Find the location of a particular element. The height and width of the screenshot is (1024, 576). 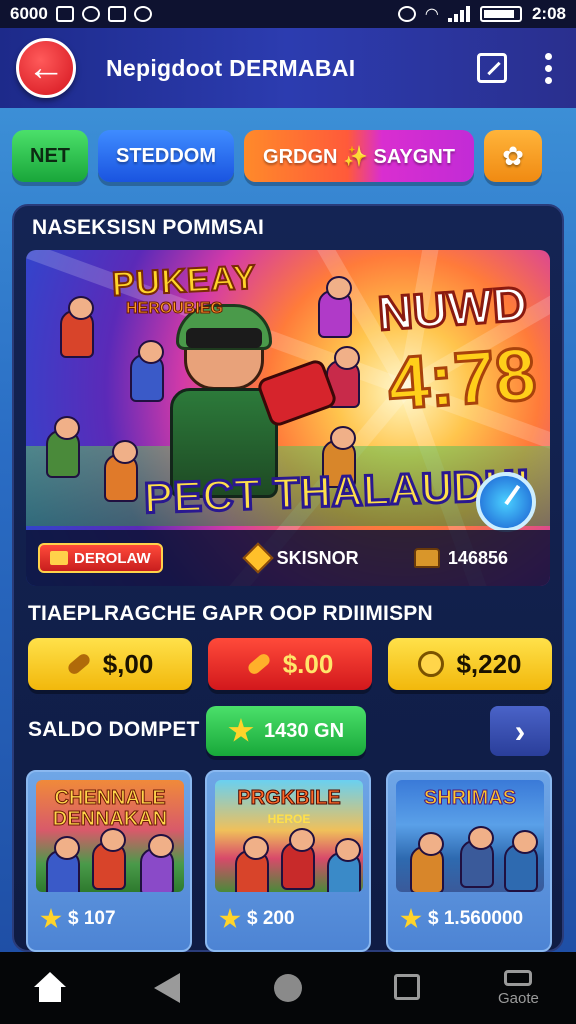

chip-flower: ✿ is located at coordinates (513, 156).